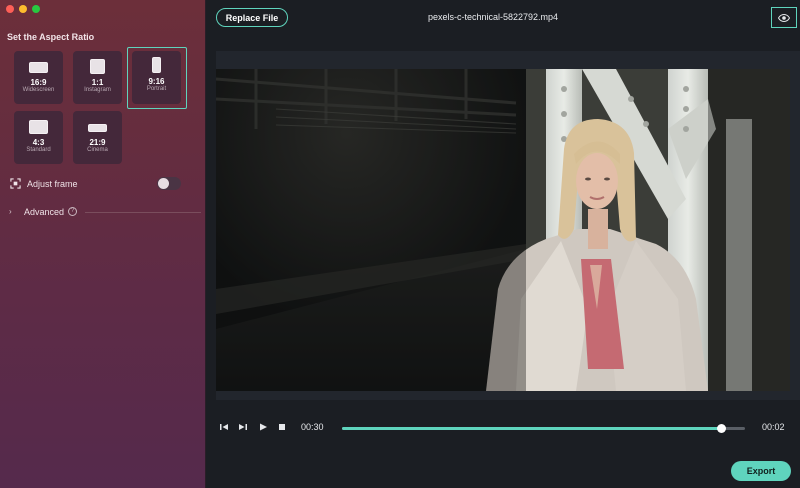 The width and height of the screenshot is (800, 488). What do you see at coordinates (263, 427) in the screenshot?
I see `play-button` at bounding box center [263, 427].